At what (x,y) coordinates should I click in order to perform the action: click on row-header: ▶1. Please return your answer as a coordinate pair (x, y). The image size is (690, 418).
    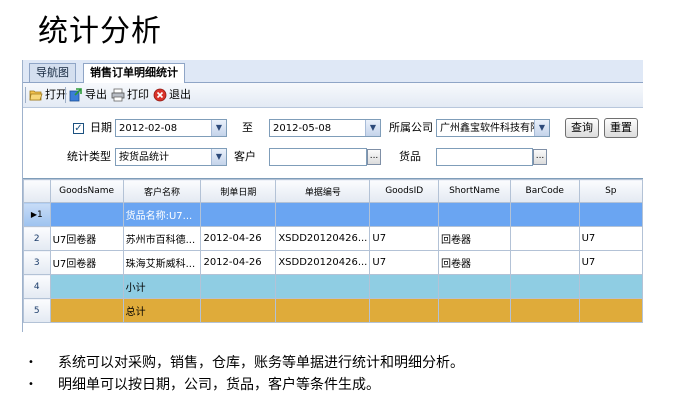
    Looking at the image, I should click on (37, 214).